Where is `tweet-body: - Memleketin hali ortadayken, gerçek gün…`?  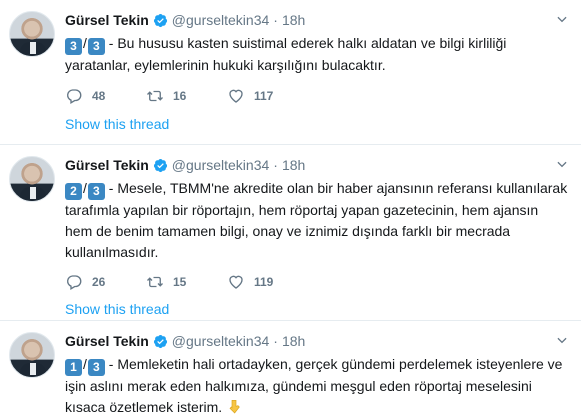
tweet-body: - Memleketin hali ortadayken, gerçek gün… is located at coordinates (314, 385).